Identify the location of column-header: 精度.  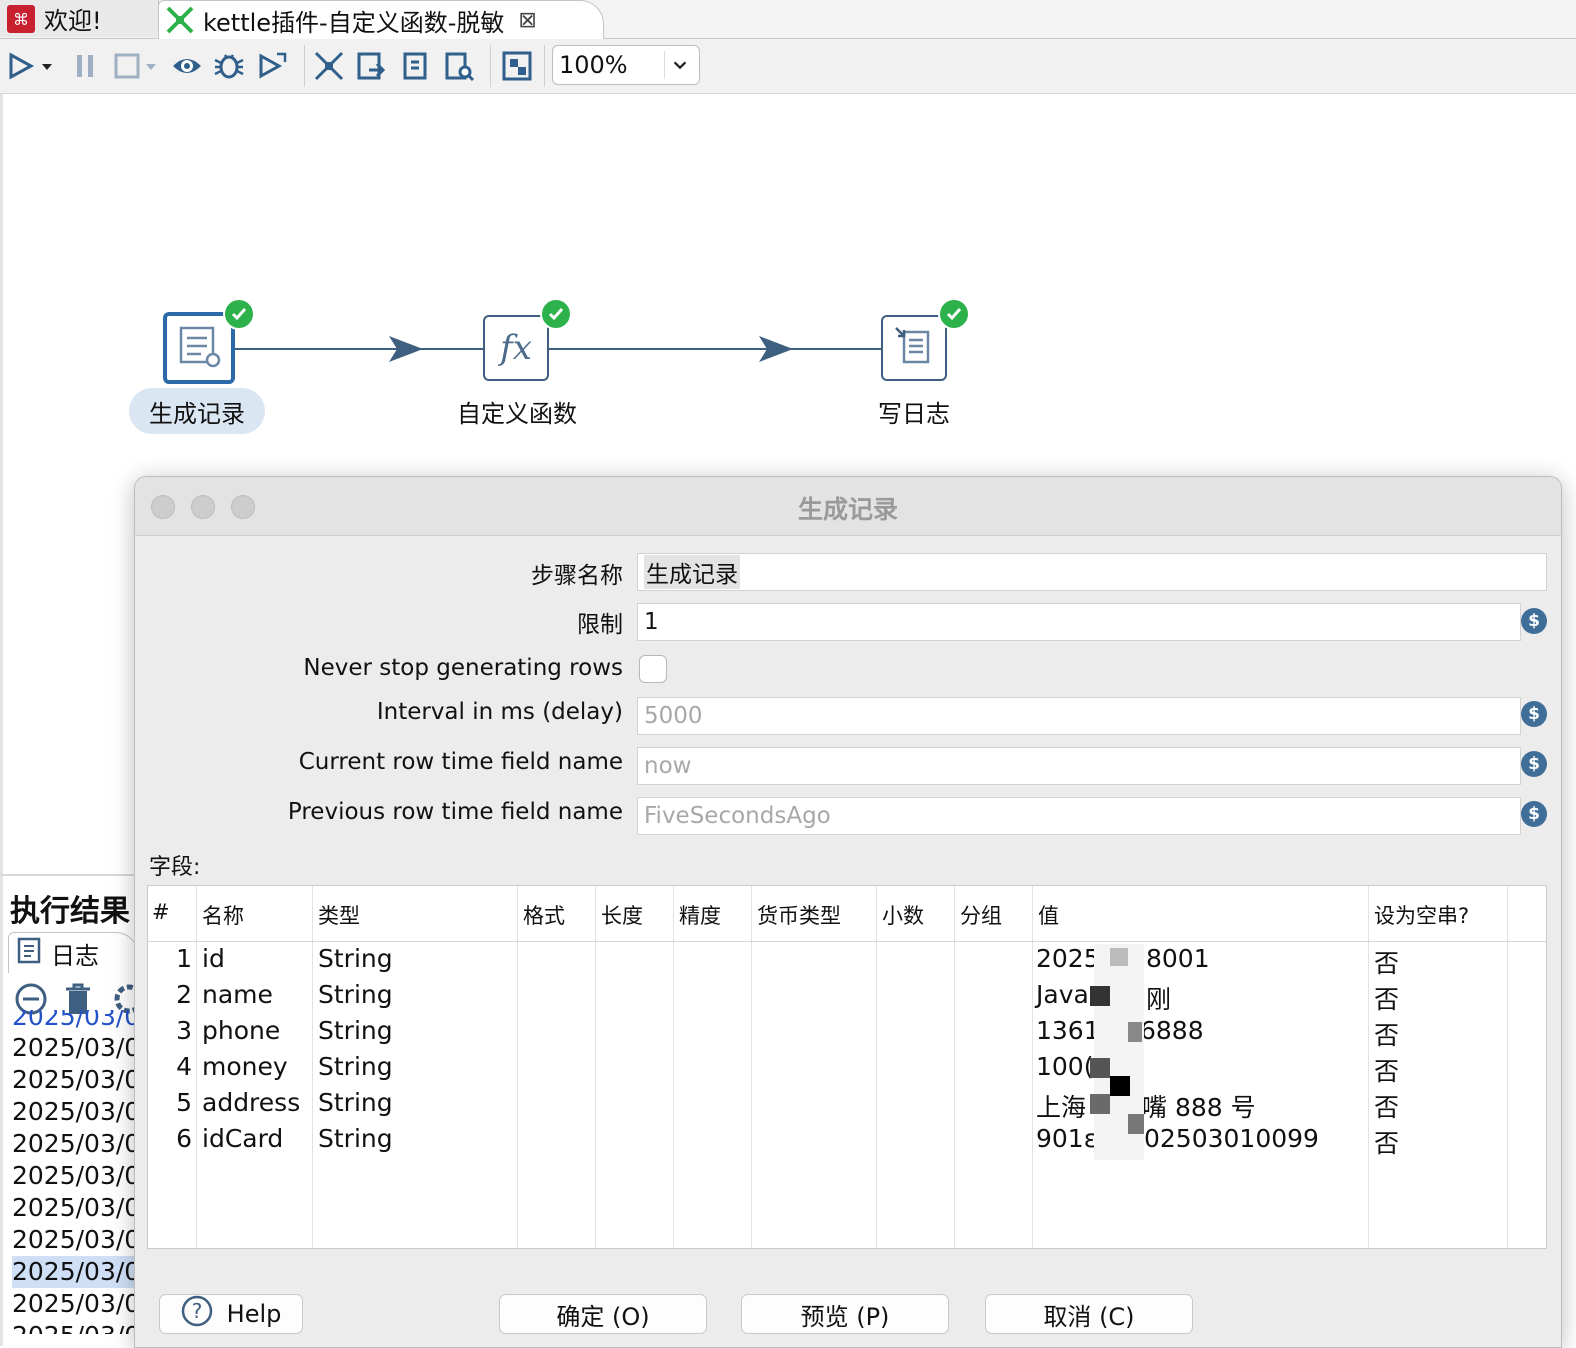
(700, 915).